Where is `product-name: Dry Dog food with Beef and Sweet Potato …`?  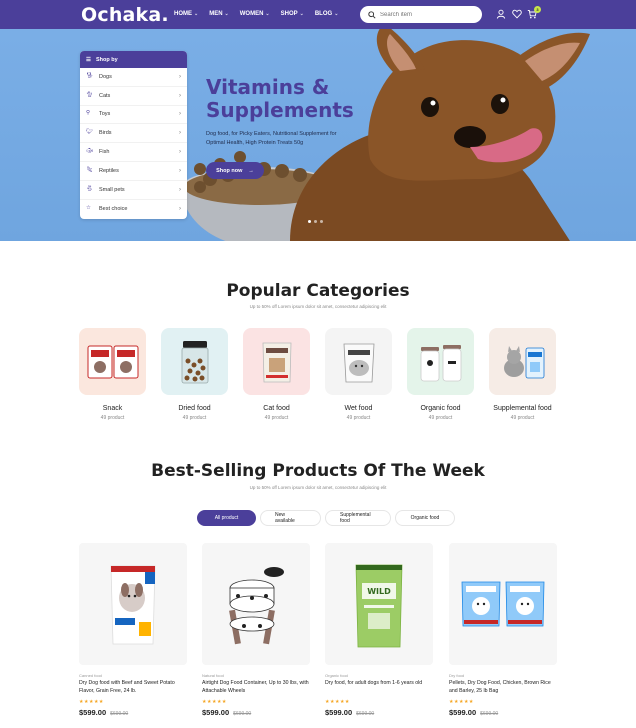 product-name: Dry Dog food with Beef and Sweet Potato … is located at coordinates (133, 687).